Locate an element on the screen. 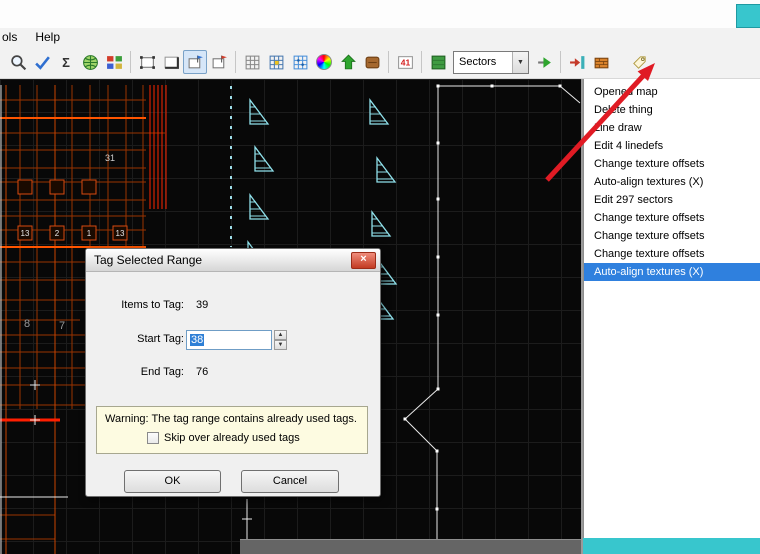 The image size is (760, 554). checkbox-icon is located at coordinates (153, 438).